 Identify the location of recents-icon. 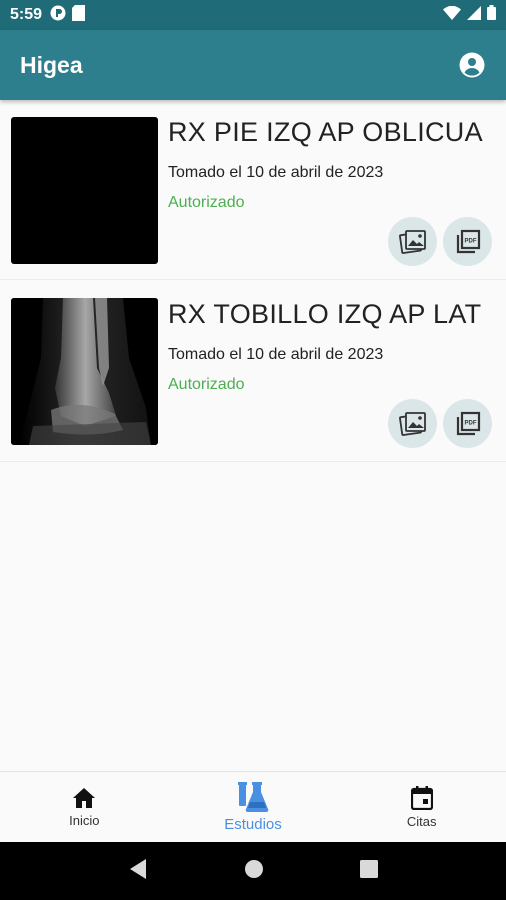
(369, 871).